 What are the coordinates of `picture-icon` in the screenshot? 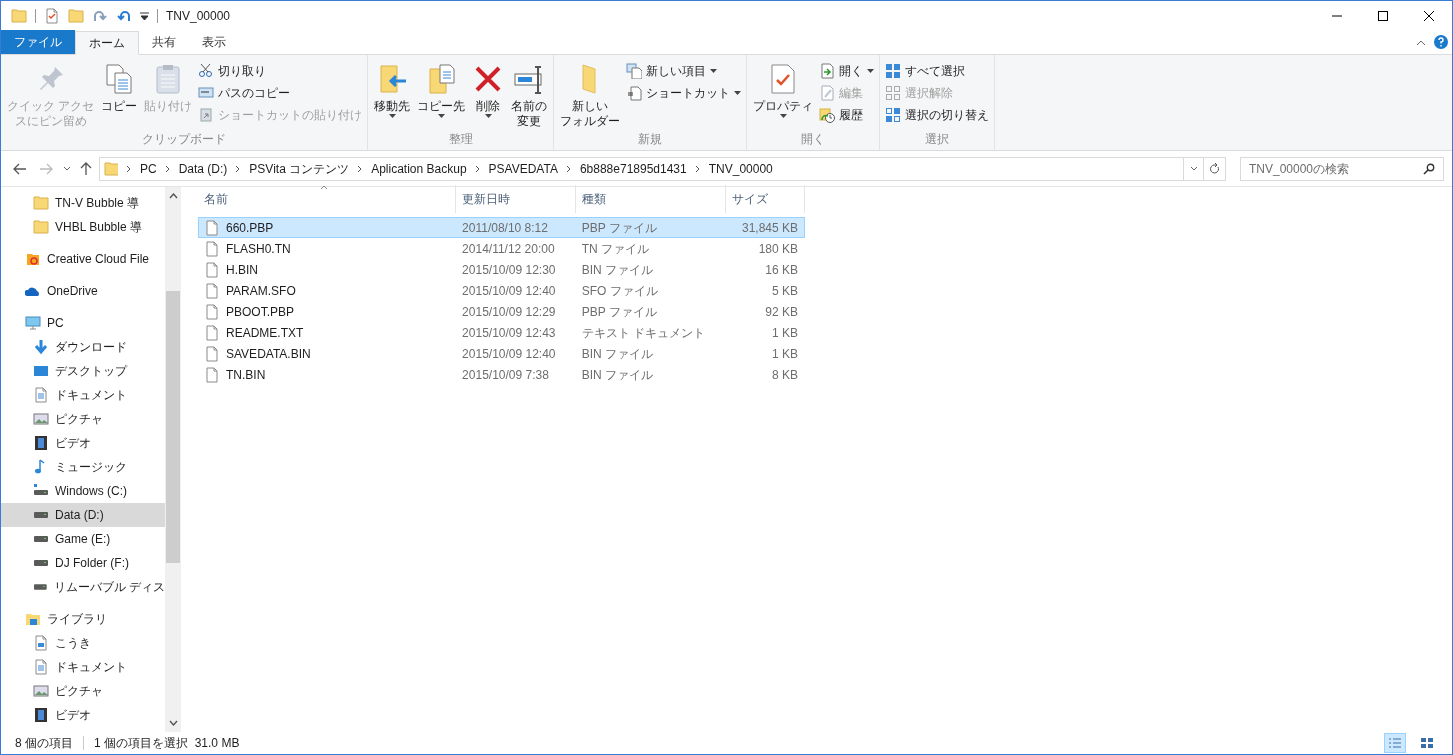 It's located at (41, 691).